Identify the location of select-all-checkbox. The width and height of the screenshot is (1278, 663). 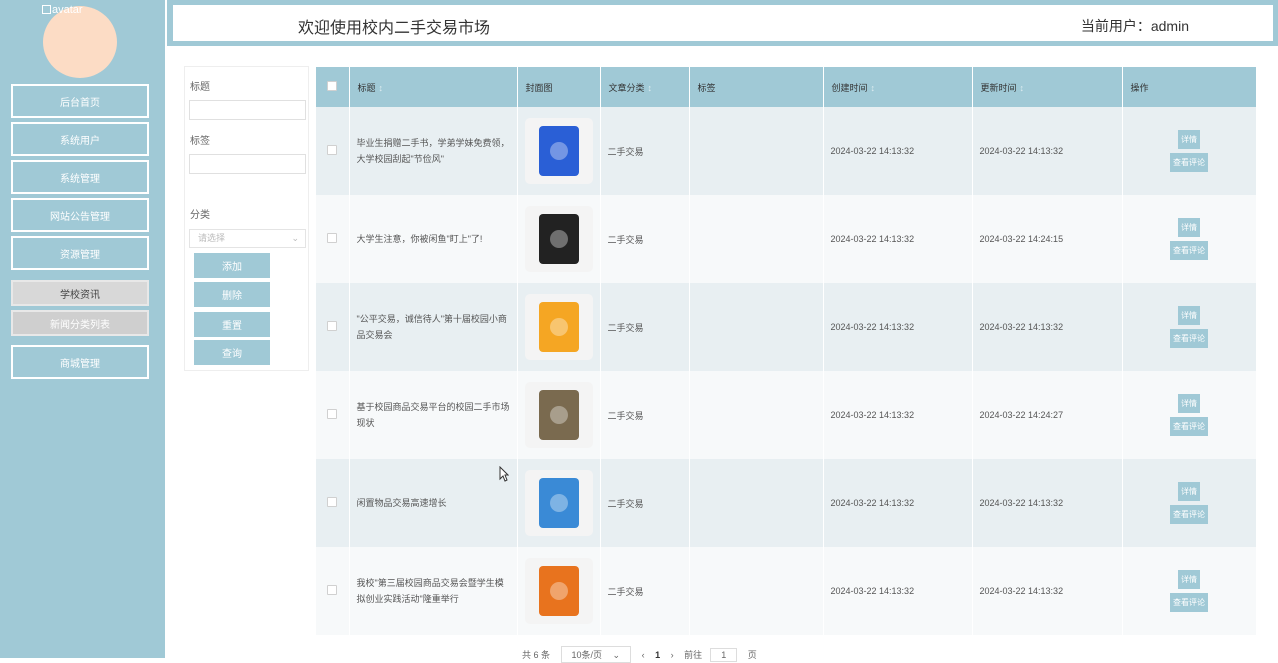
(332, 86).